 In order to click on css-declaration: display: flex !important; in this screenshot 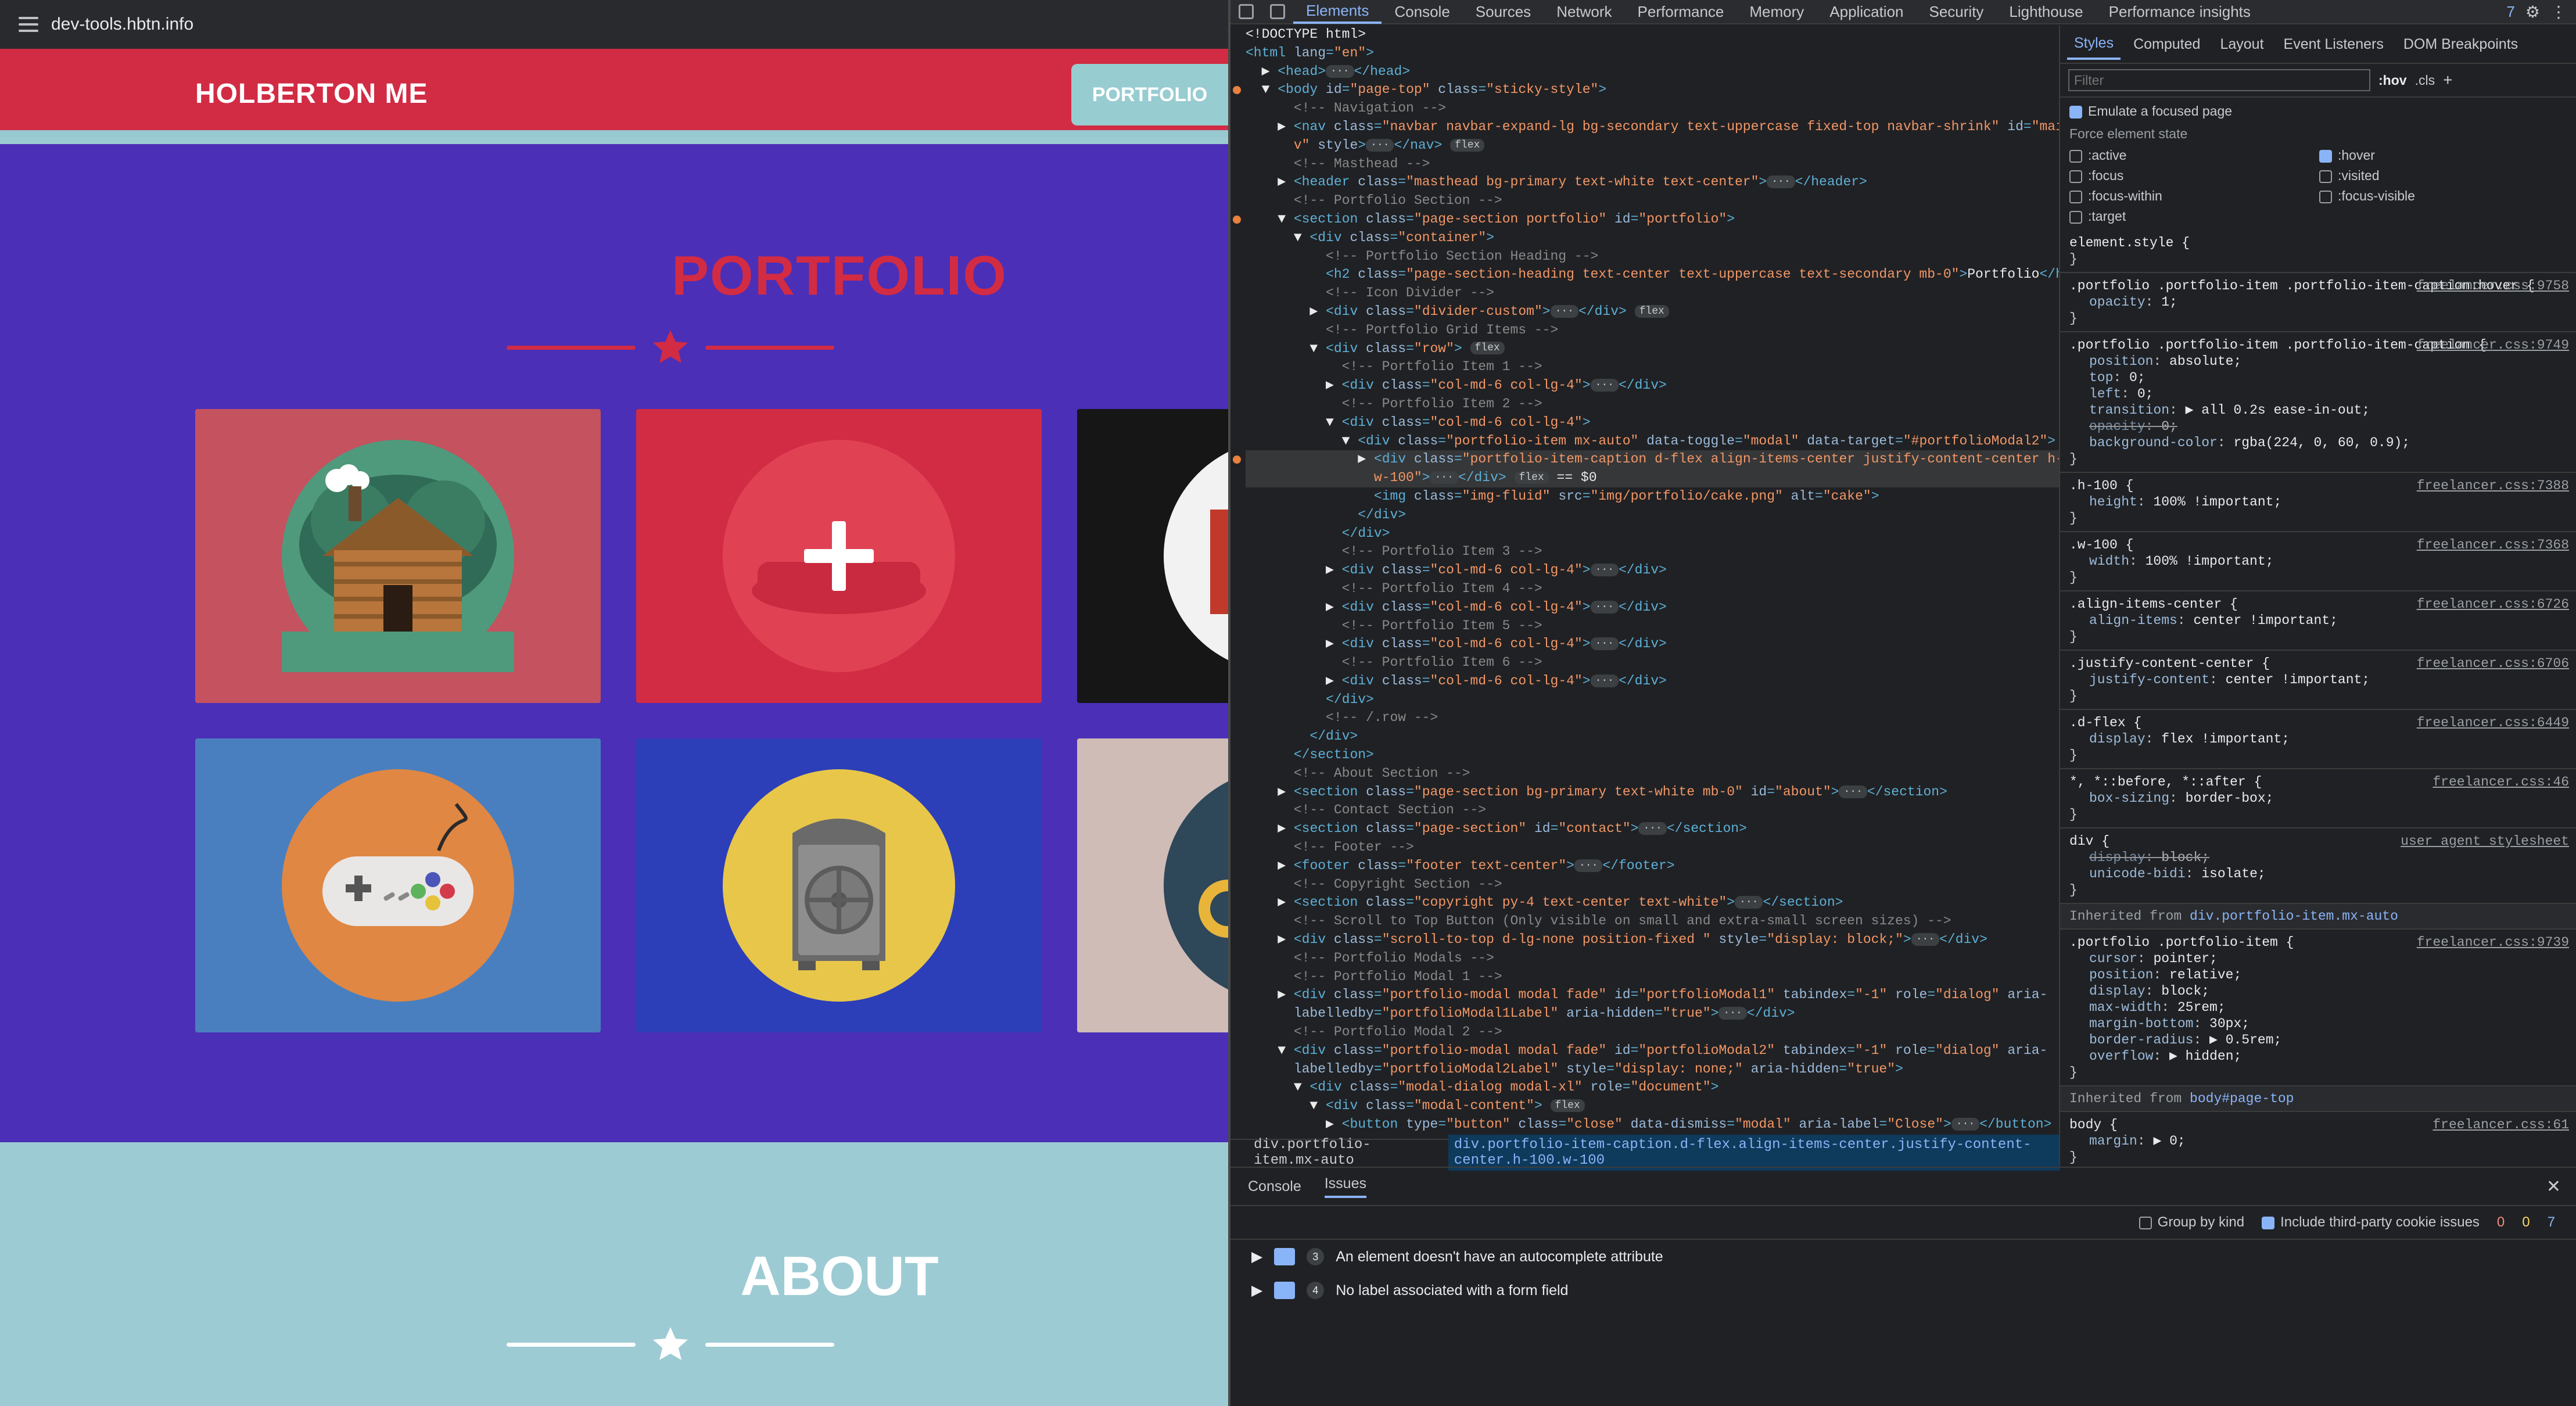, I will do `click(2319, 739)`.